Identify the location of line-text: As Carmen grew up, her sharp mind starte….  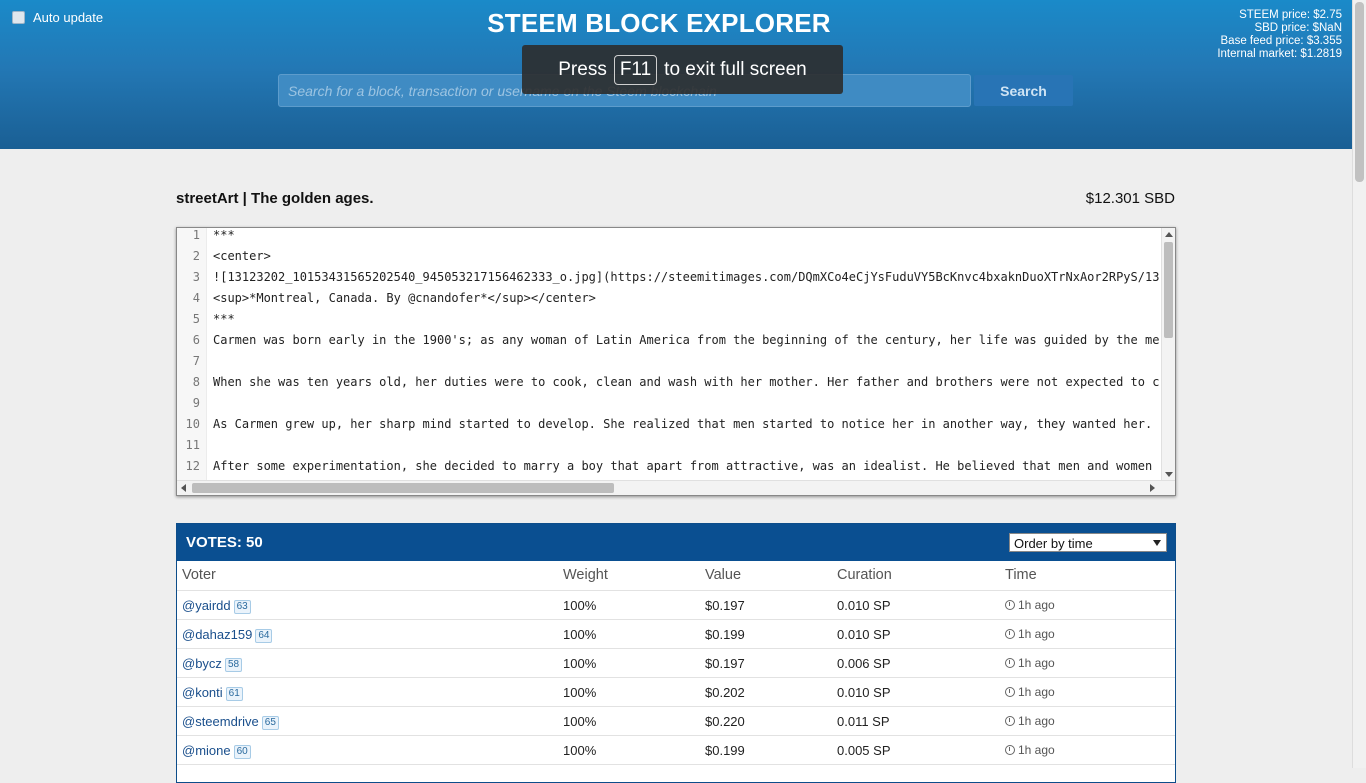
(683, 424).